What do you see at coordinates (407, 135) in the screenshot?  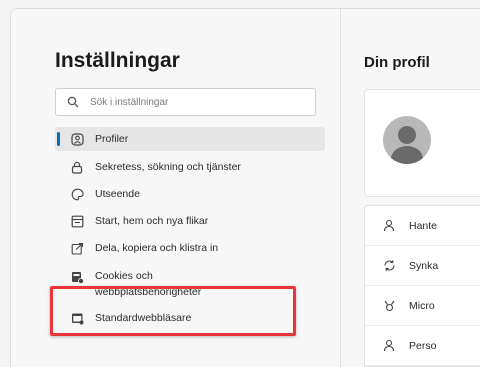 I see `avatar-head` at bounding box center [407, 135].